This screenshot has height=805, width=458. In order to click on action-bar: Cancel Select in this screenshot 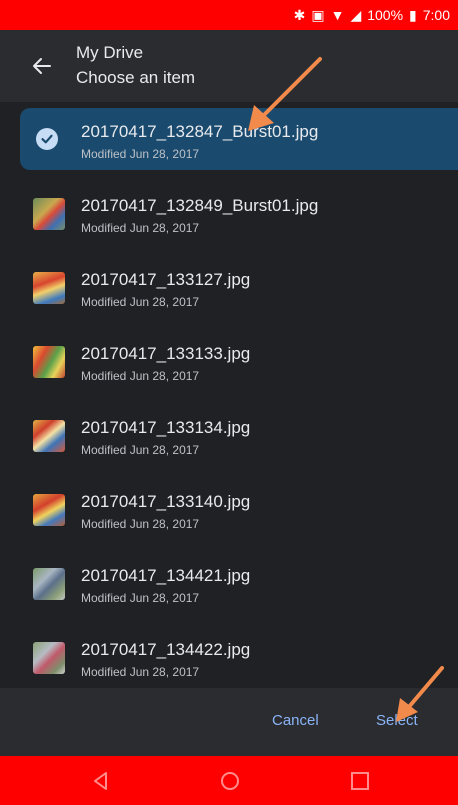, I will do `click(229, 722)`.